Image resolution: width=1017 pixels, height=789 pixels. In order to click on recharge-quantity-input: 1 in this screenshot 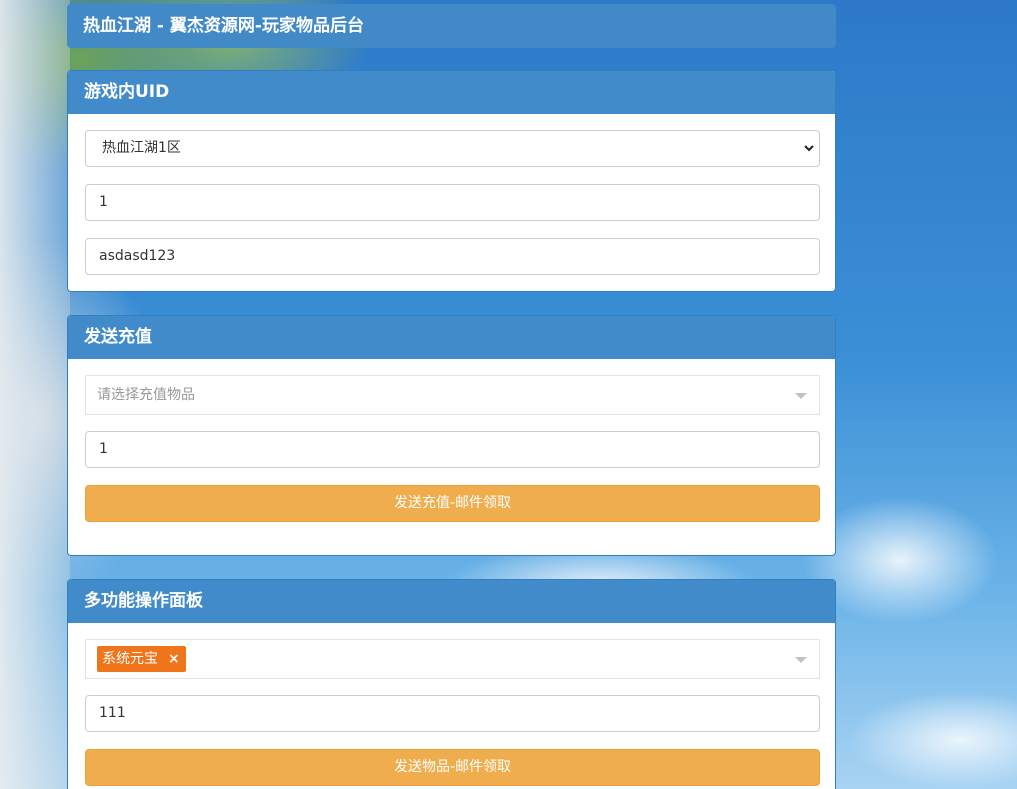, I will do `click(452, 449)`.